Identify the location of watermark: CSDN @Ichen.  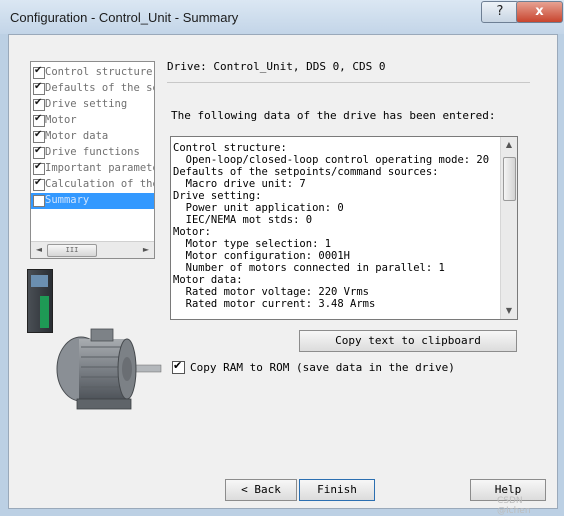
(514, 506).